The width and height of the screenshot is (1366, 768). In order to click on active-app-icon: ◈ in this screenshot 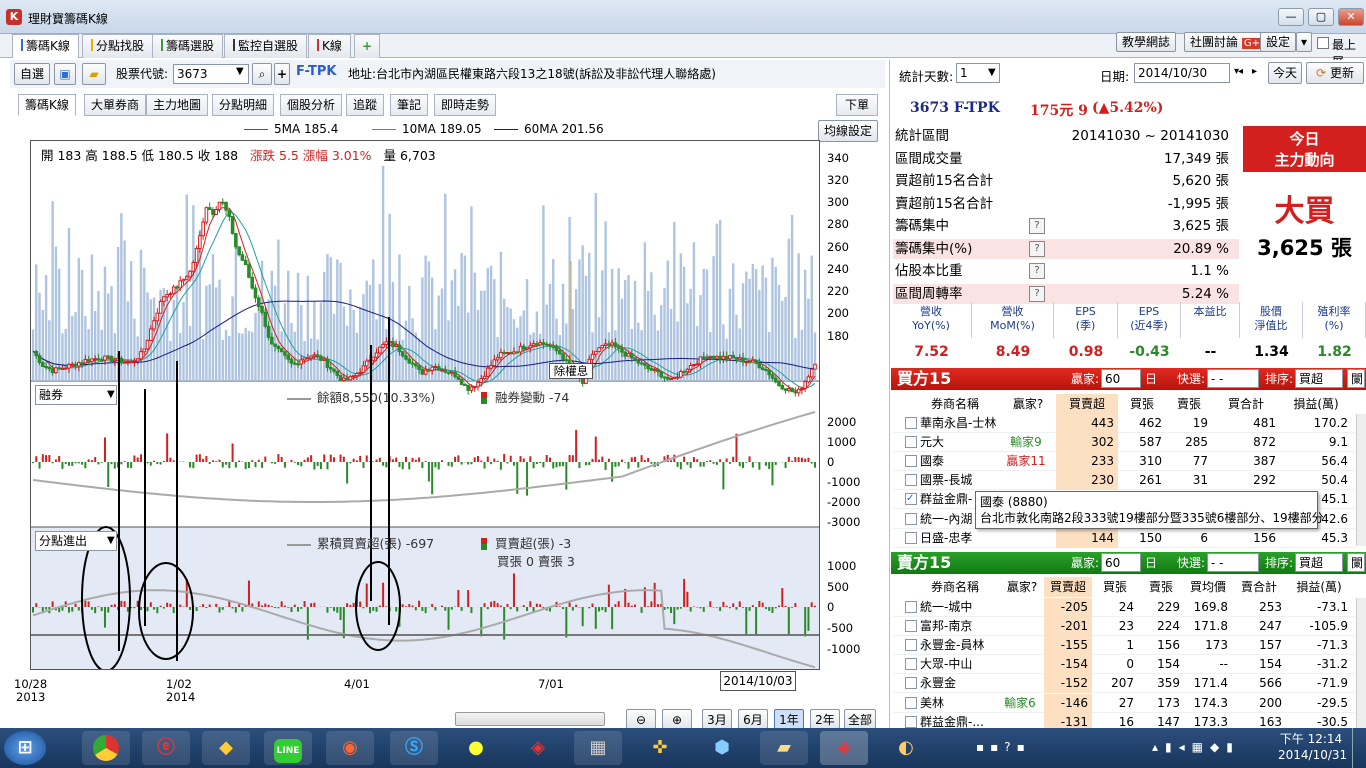, I will do `click(844, 748)`.